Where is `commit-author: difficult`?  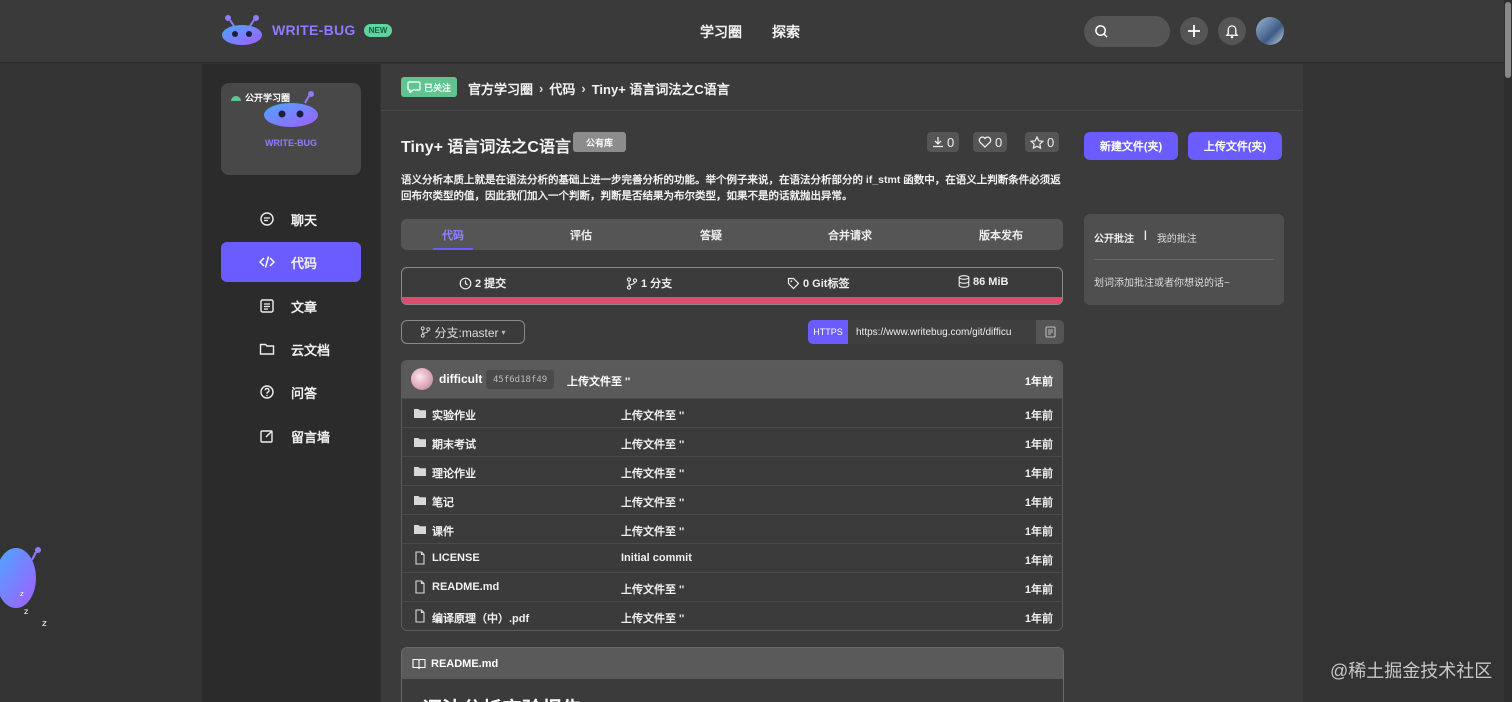
commit-author: difficult is located at coordinates (460, 379).